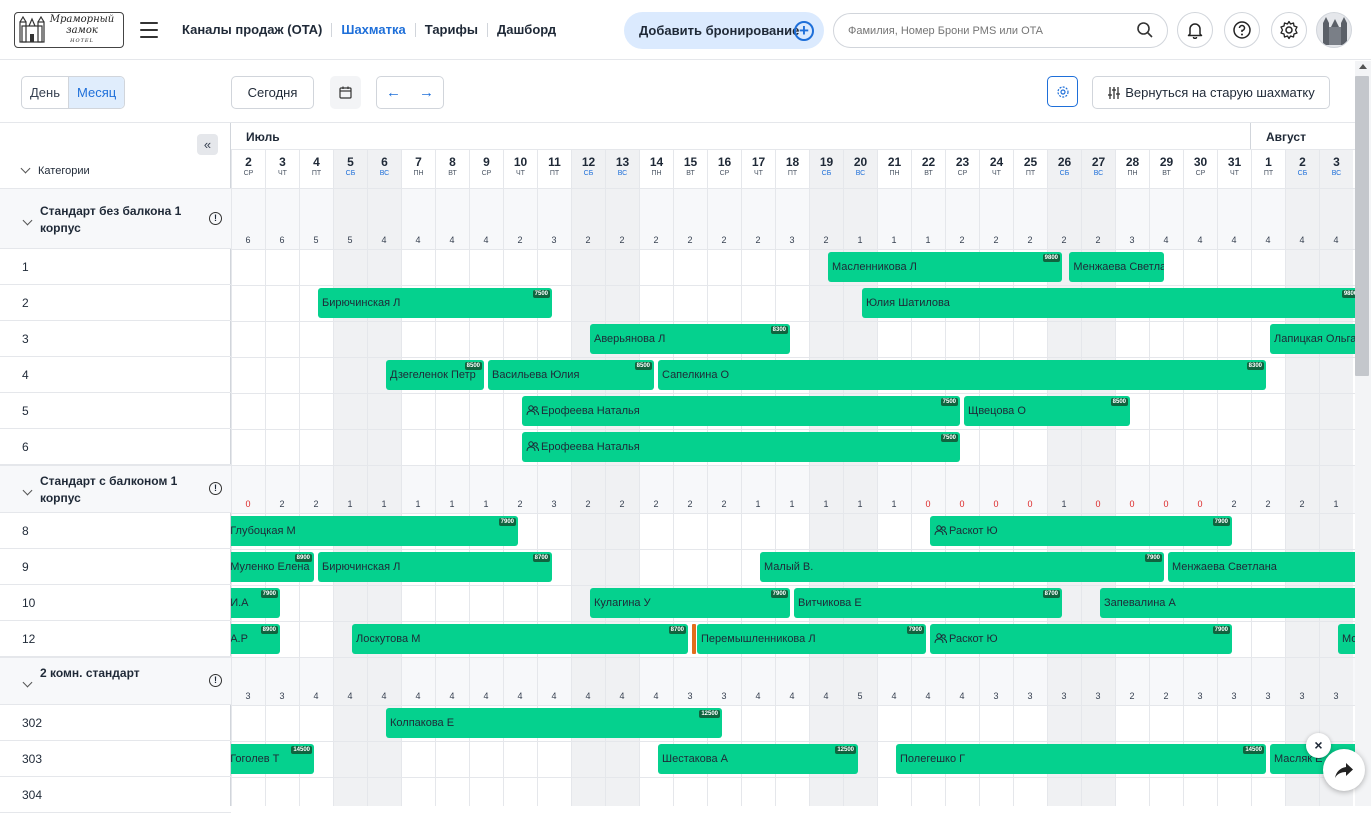 The width and height of the screenshot is (1371, 813). Describe the element at coordinates (1108, 303) in the screenshot. I see `booking-bar: Юлия Шатилова 9800` at that location.